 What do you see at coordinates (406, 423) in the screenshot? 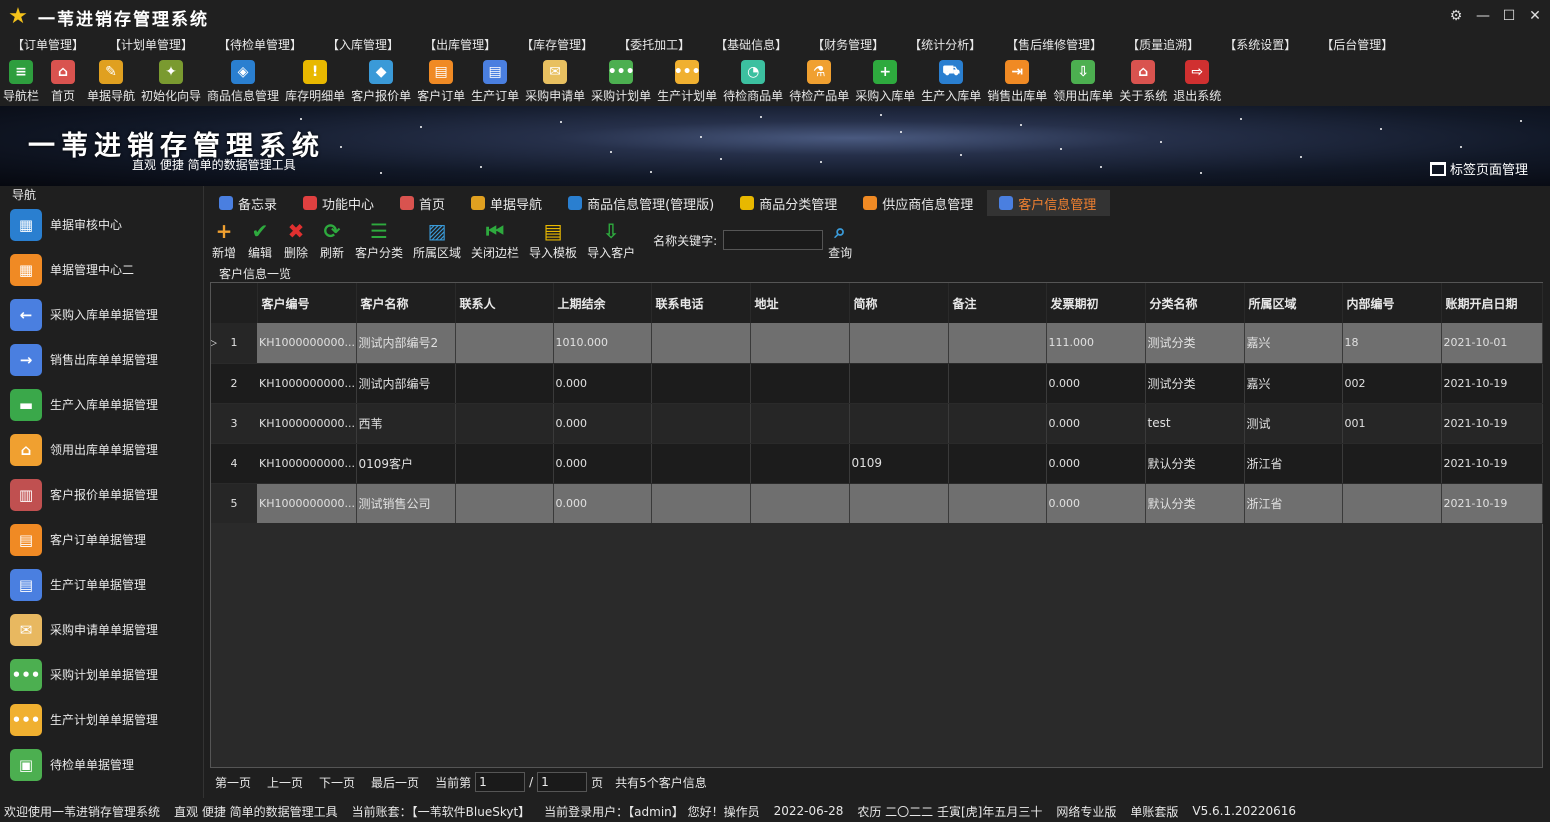
I see `table-cell: 西苇` at bounding box center [406, 423].